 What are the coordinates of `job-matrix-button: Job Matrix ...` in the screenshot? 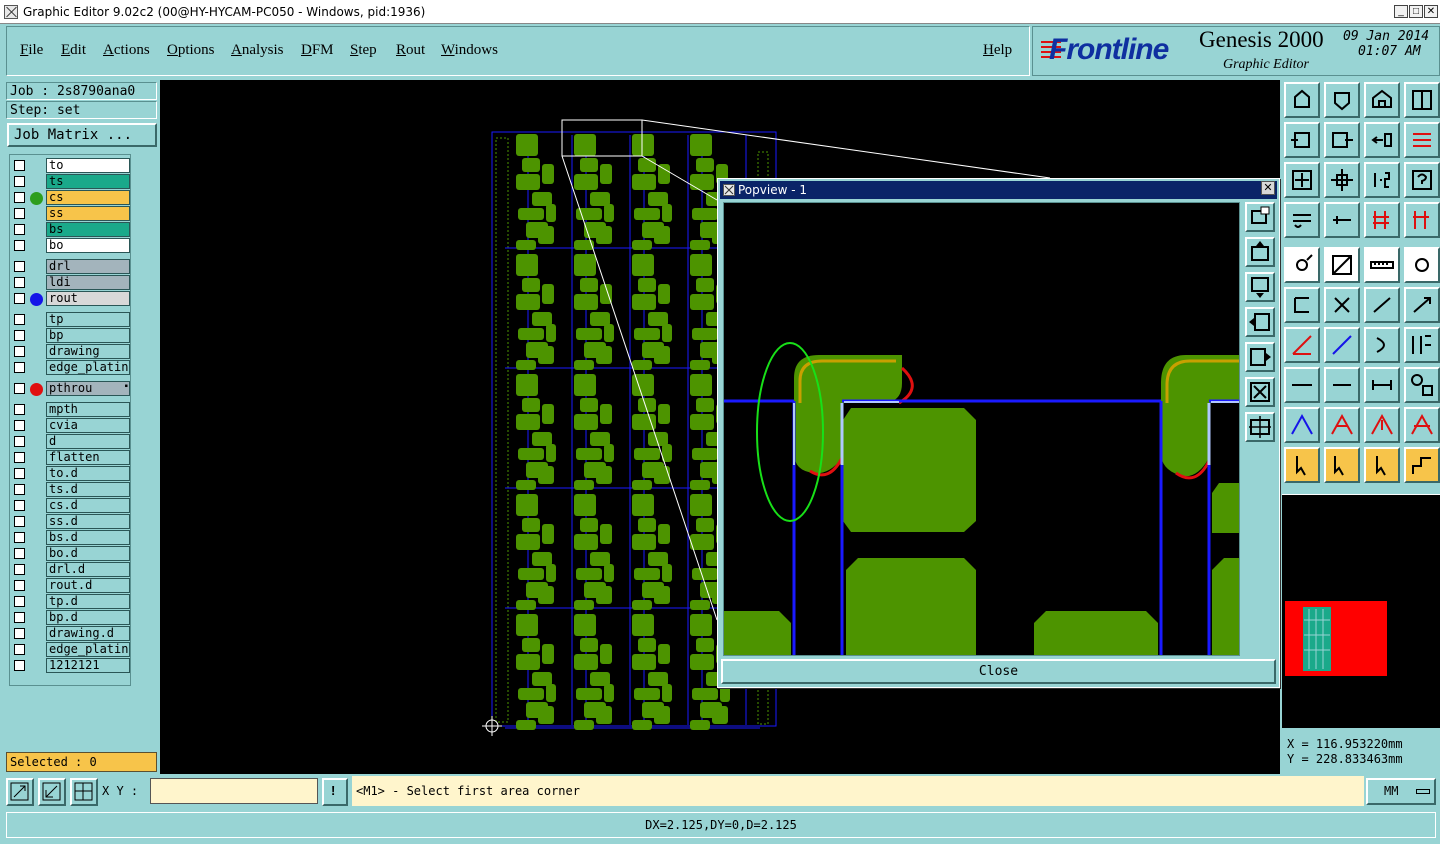 It's located at (82, 135).